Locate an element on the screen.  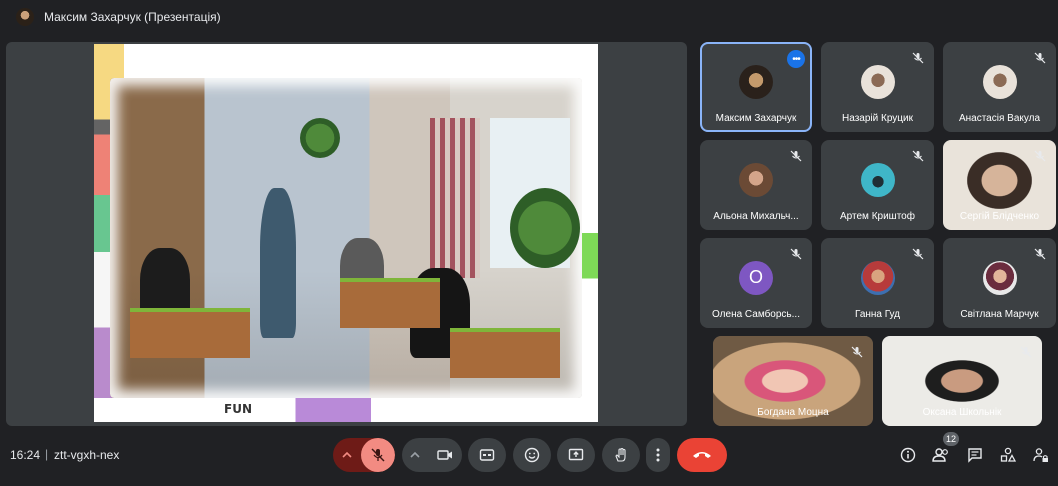
camera-toggle-button is located at coordinates (445, 455).